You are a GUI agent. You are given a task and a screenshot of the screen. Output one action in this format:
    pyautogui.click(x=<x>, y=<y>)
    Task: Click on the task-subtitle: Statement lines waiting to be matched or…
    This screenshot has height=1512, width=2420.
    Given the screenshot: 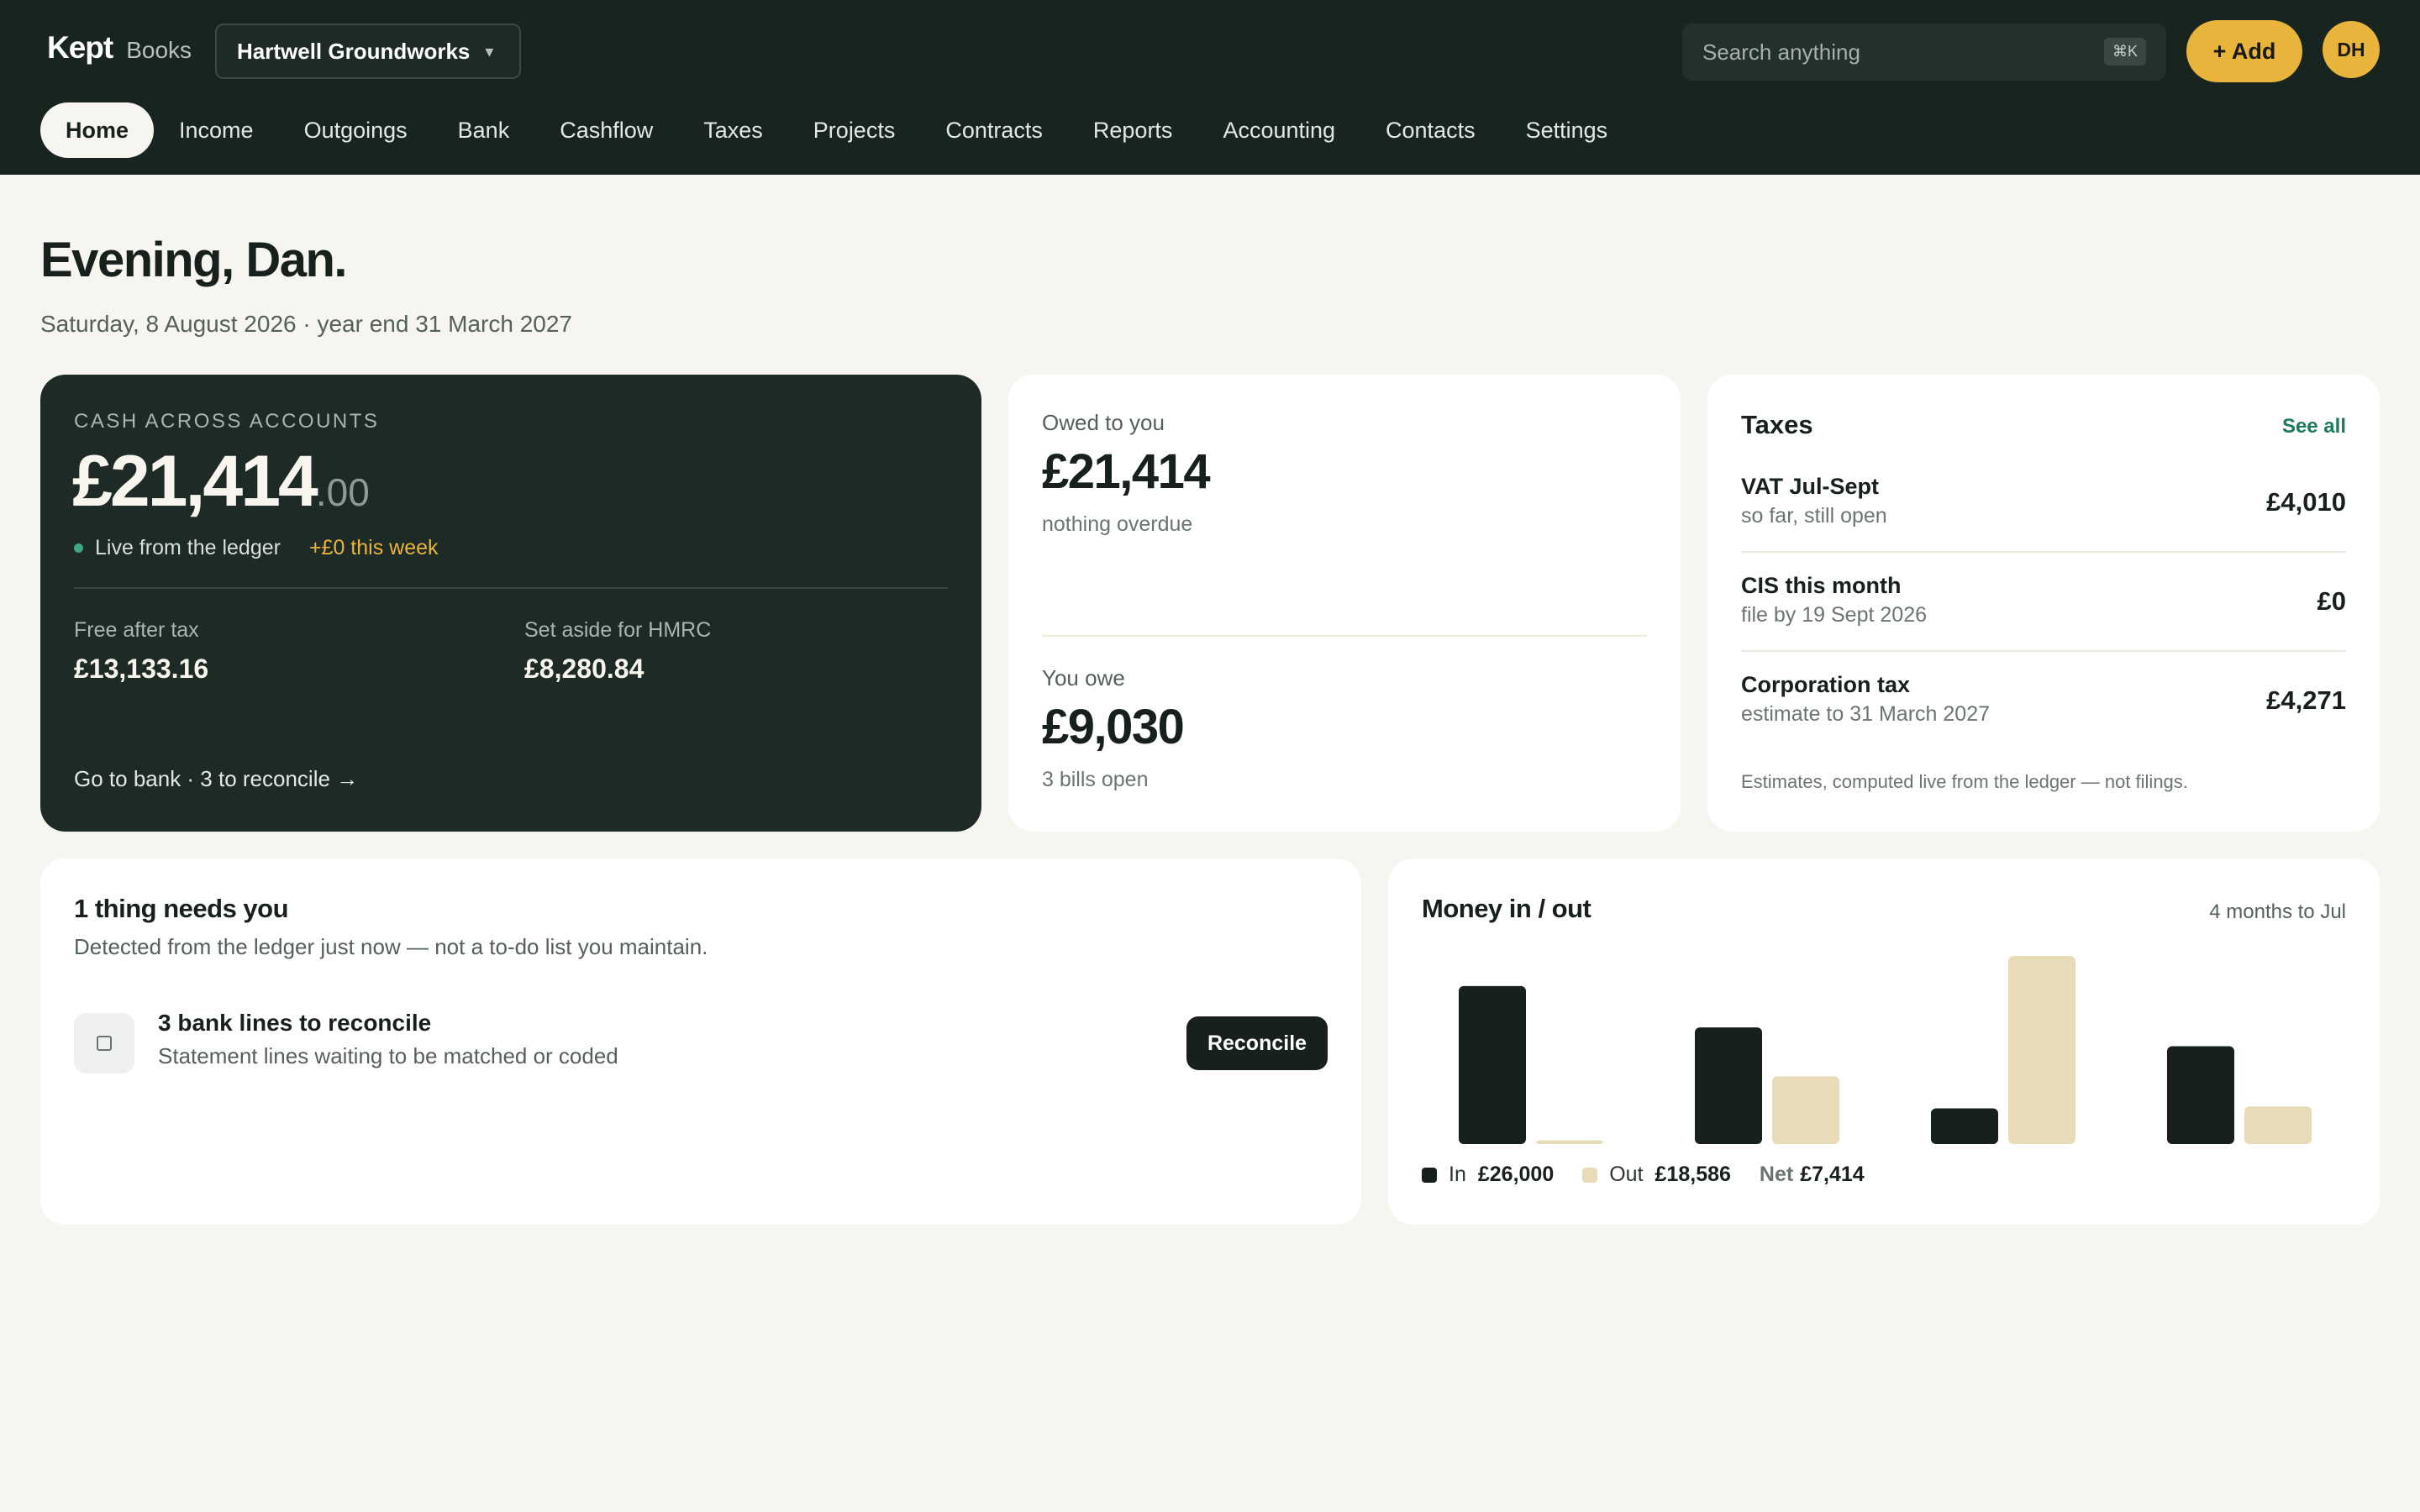 What is the action you would take?
    pyautogui.click(x=388, y=1055)
    